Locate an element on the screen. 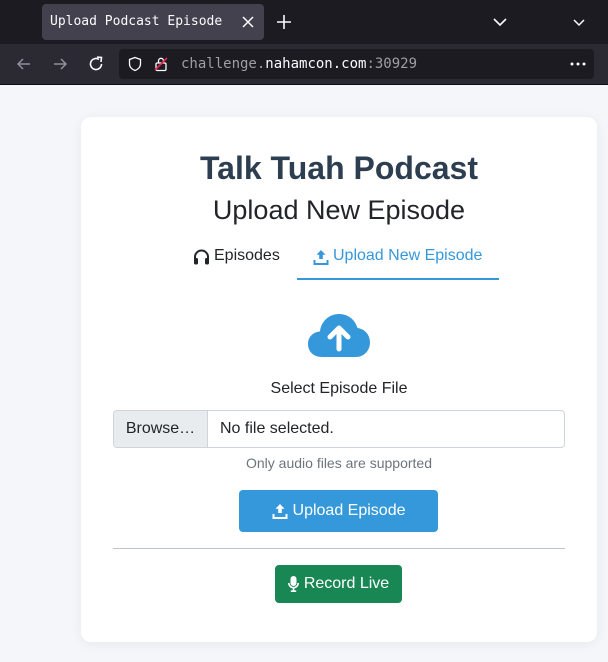 This screenshot has height=662, width=608. close-tab-icon is located at coordinates (248, 22).